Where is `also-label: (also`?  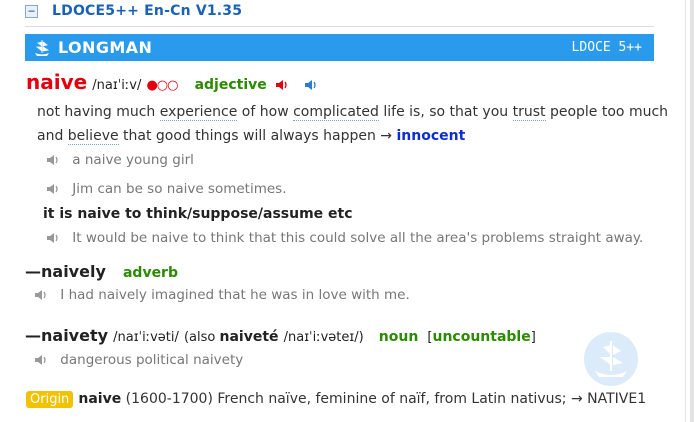 also-label: (also is located at coordinates (201, 337).